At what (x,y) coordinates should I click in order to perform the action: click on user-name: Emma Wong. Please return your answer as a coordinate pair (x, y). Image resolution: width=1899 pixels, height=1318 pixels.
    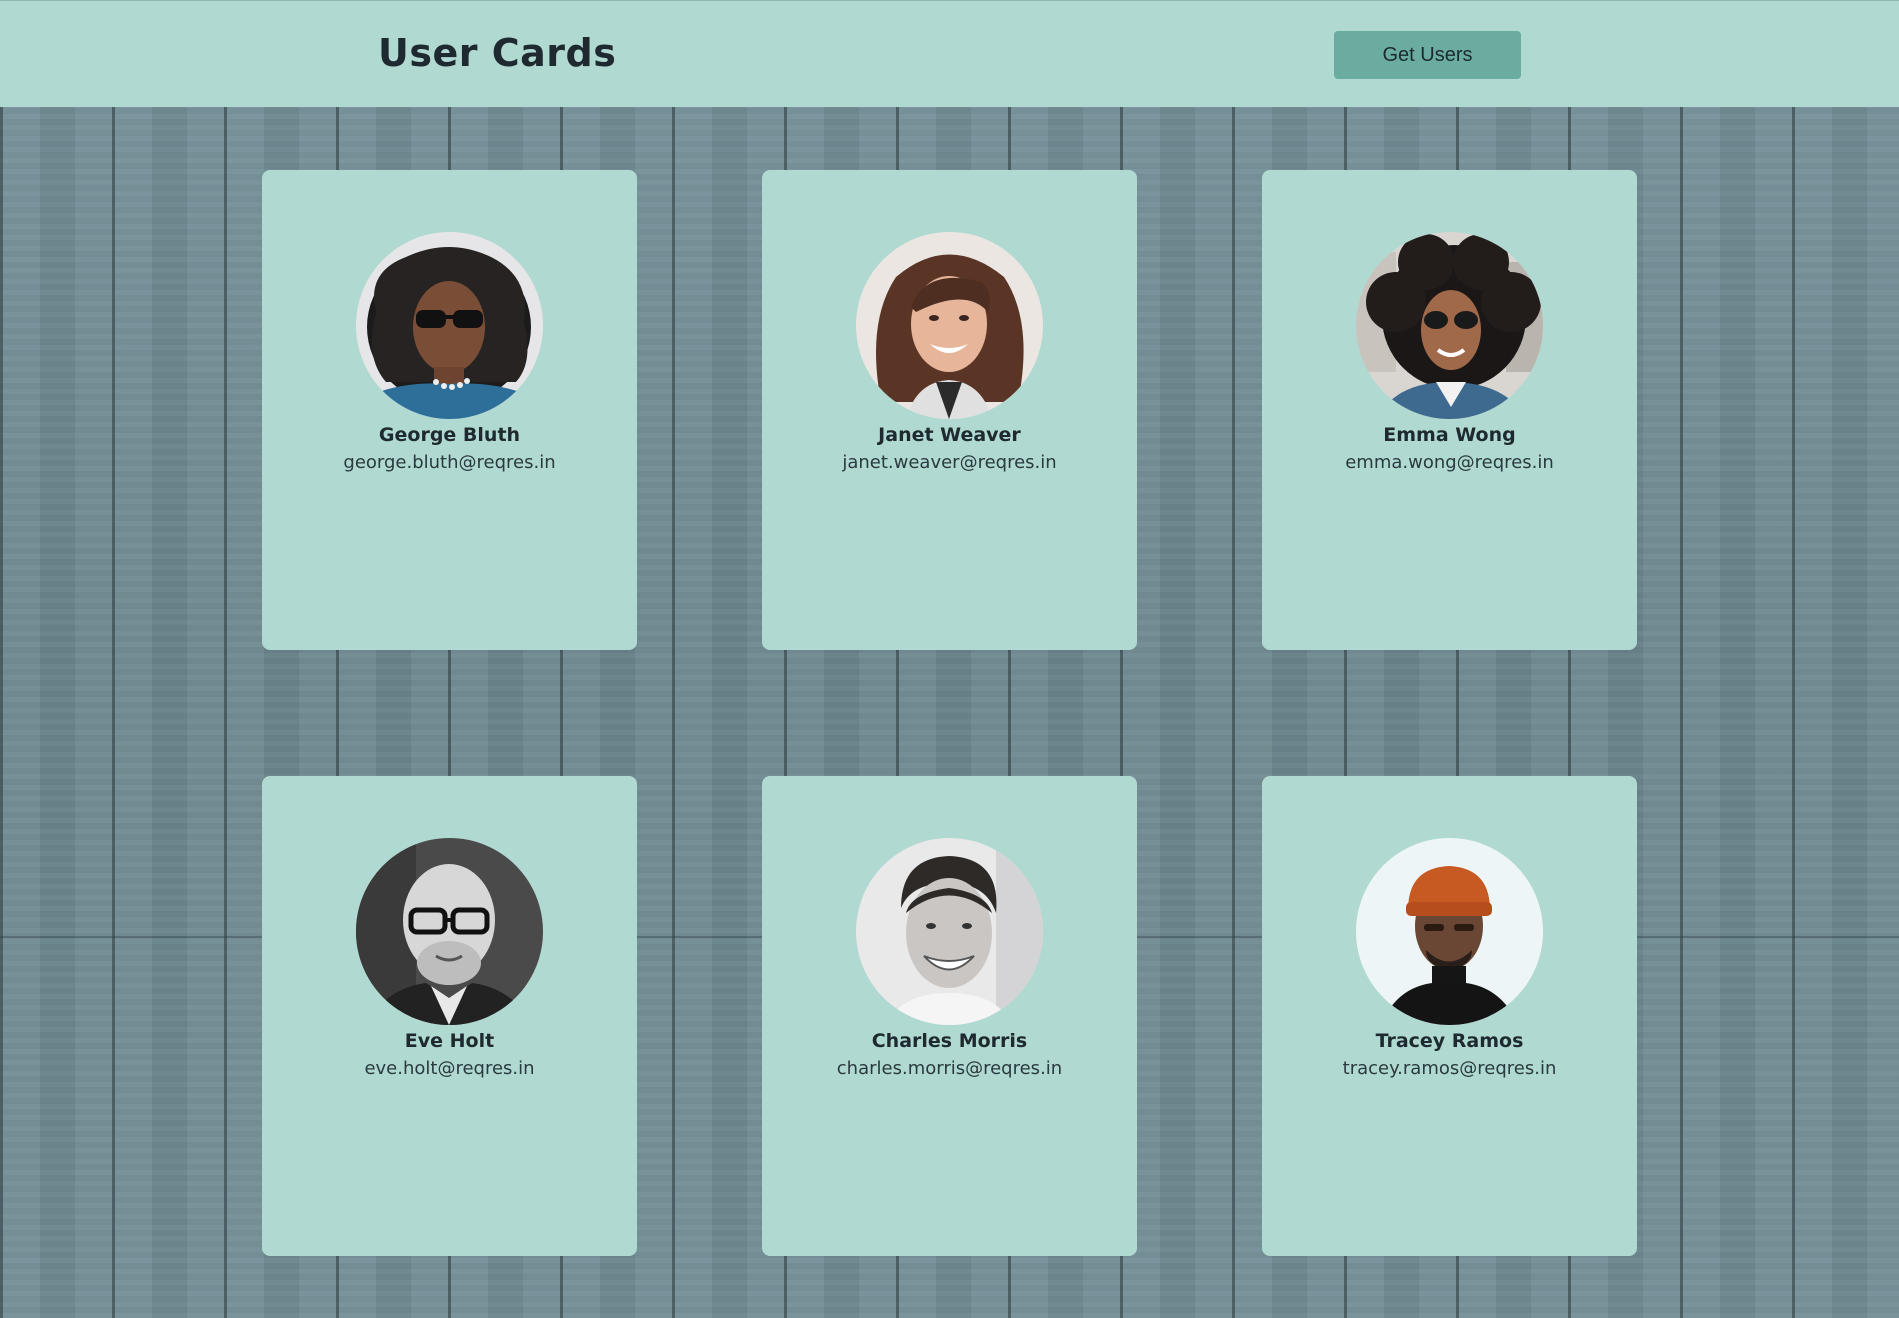
    Looking at the image, I should click on (1449, 435).